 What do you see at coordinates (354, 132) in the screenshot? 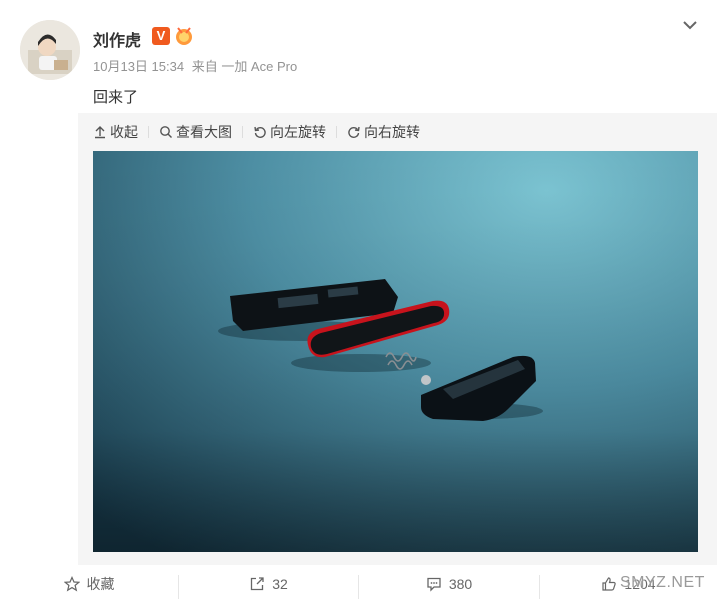
I see `rotate-right-icon` at bounding box center [354, 132].